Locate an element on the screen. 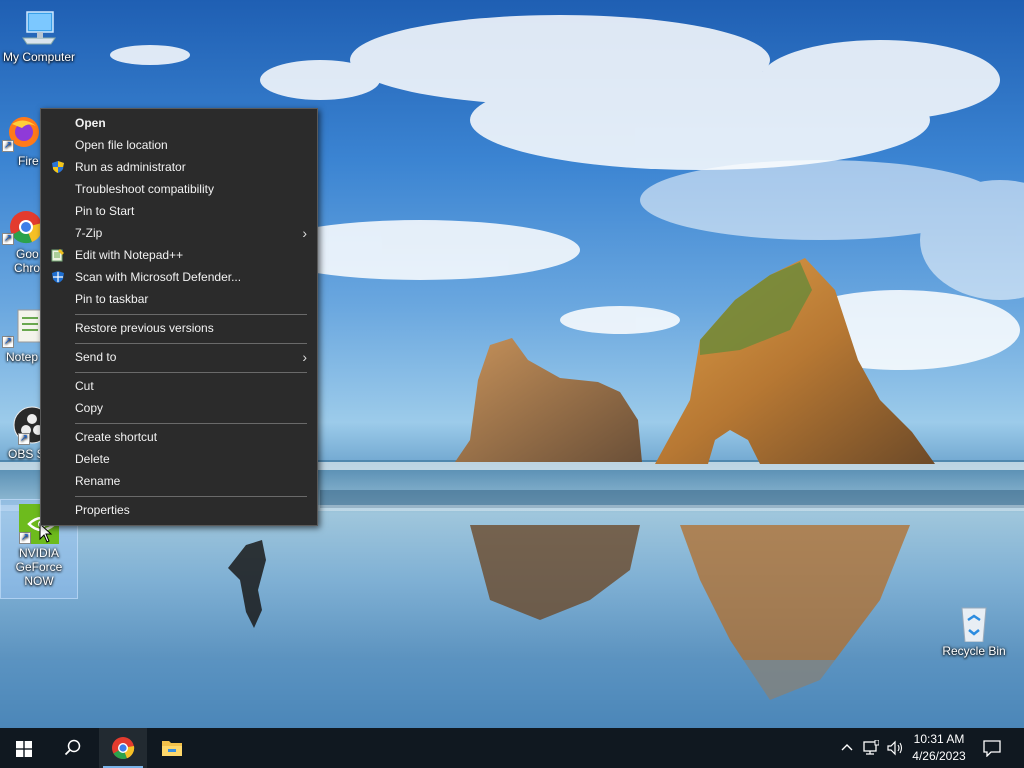 The width and height of the screenshot is (1024, 768). menu-item-troubleshoot-compatibility: Troubleshoot compatibility is located at coordinates (179, 189).